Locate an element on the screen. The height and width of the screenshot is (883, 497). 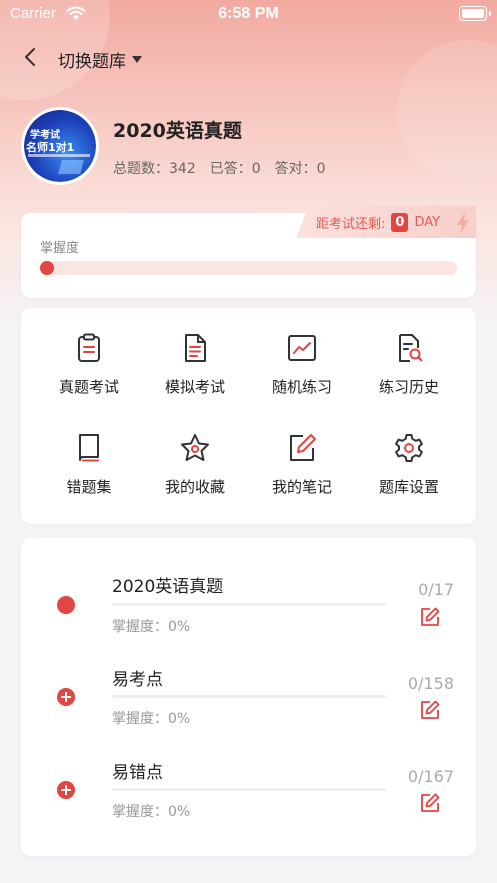
status-time: 6:58 PM is located at coordinates (248, 13).